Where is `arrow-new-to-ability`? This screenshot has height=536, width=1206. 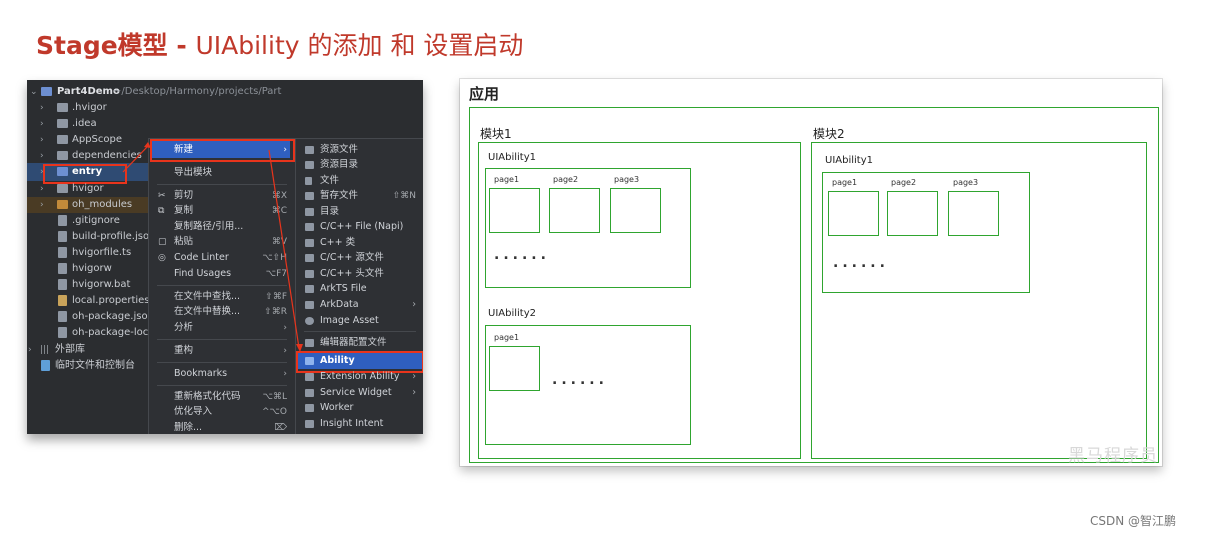 arrow-new-to-ability is located at coordinates (284, 249).